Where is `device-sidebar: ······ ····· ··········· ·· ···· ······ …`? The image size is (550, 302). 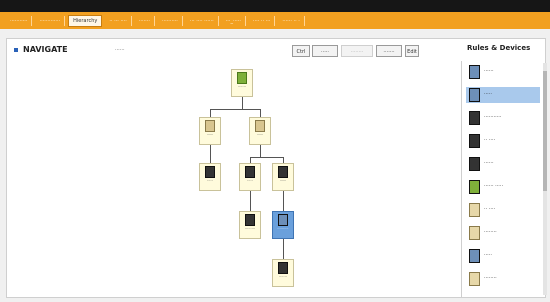 device-sidebar: ······ ····· ··········· ·· ···· ······ … is located at coordinates (504, 179).